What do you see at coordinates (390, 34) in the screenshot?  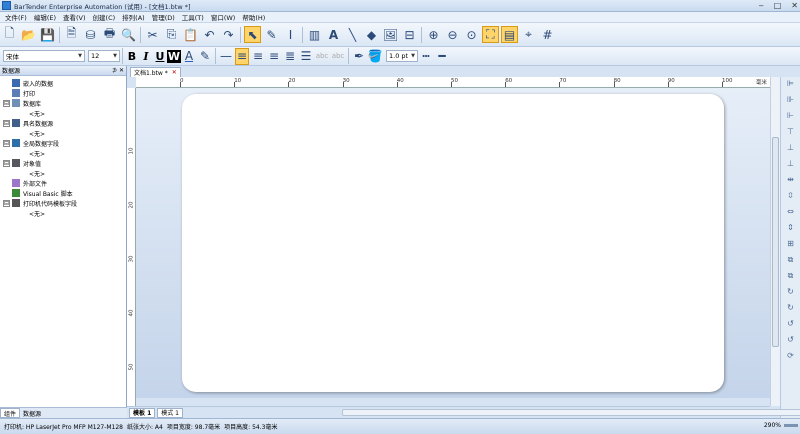 I see `picture-tool-icon: 🖼` at bounding box center [390, 34].